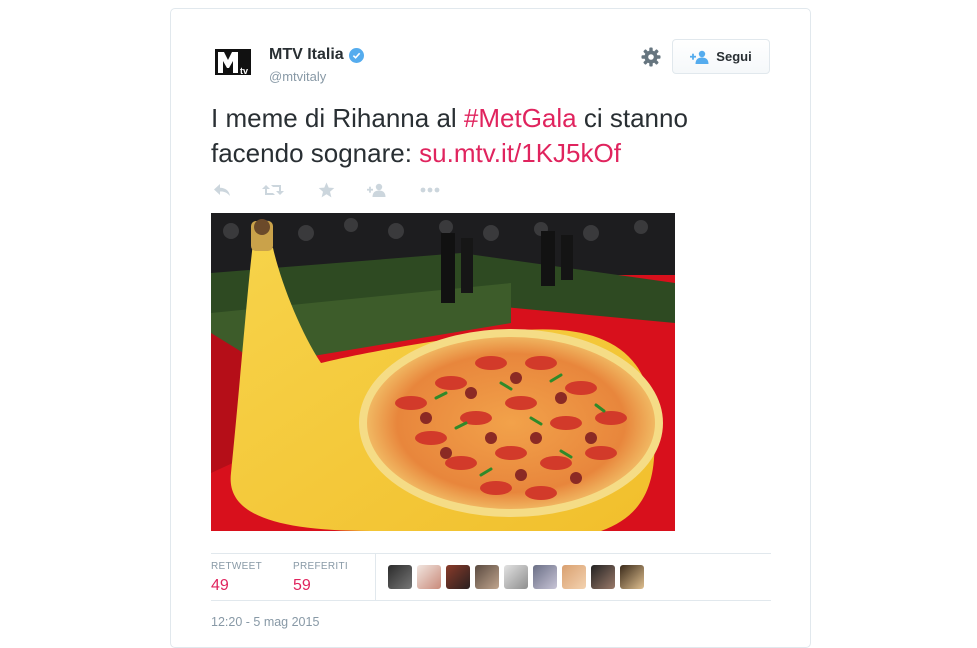 The height and width of the screenshot is (648, 977). I want to click on hashtag-link: #MetGala, so click(520, 118).